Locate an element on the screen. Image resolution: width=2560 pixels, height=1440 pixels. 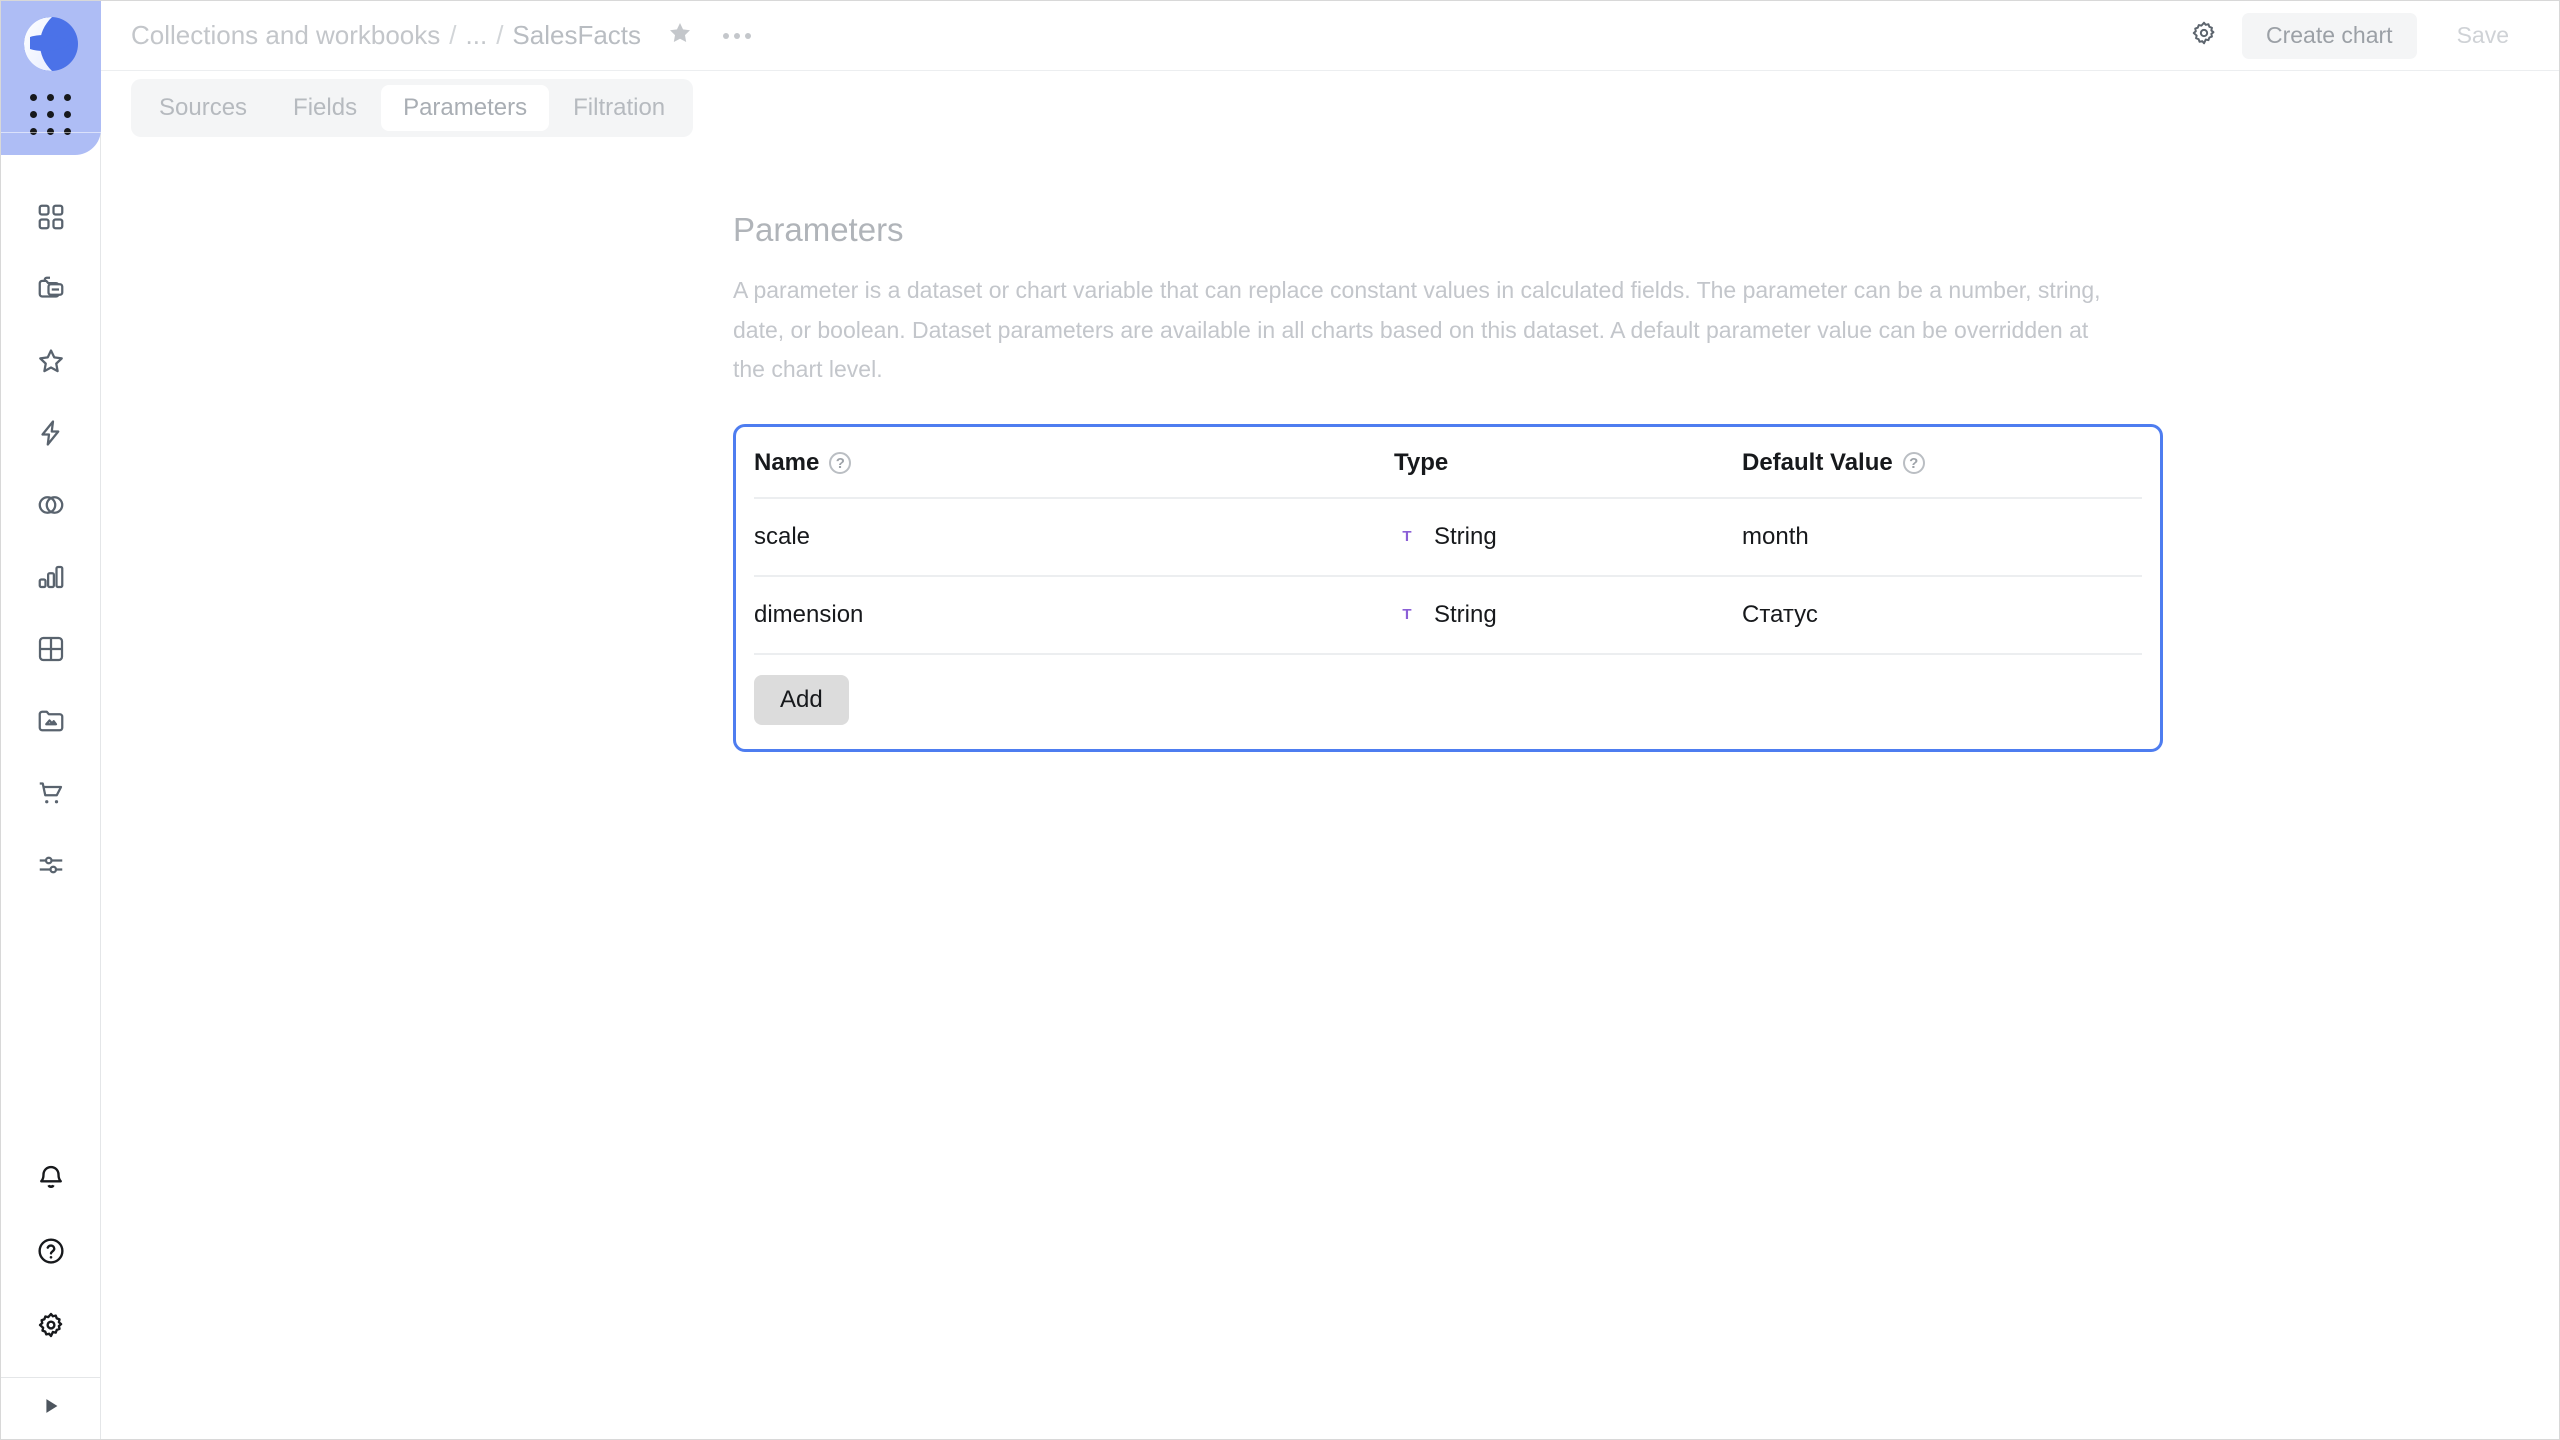
dataset-tabs: Sources Fields Parameters Filtration is located at coordinates (412, 108).